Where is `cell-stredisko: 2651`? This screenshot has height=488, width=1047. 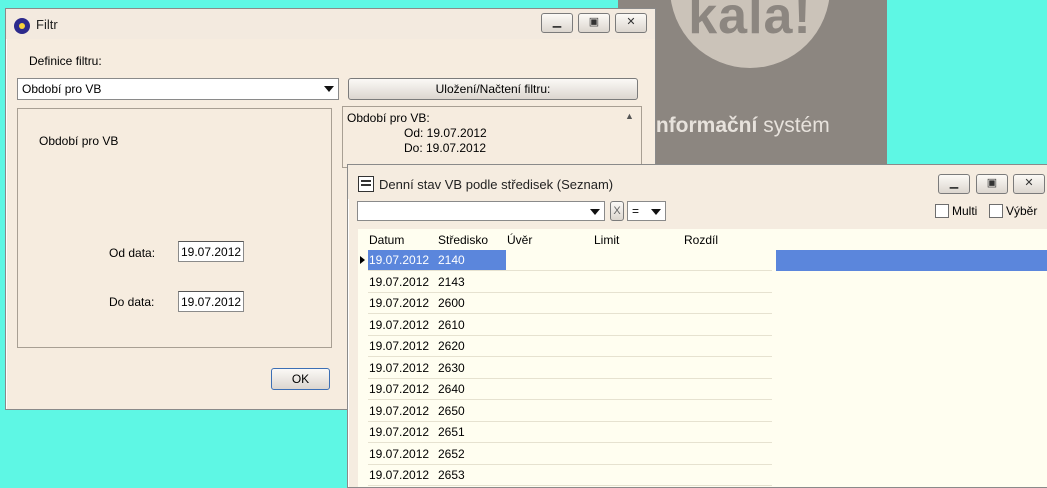
cell-stredisko: 2651 is located at coordinates (451, 432).